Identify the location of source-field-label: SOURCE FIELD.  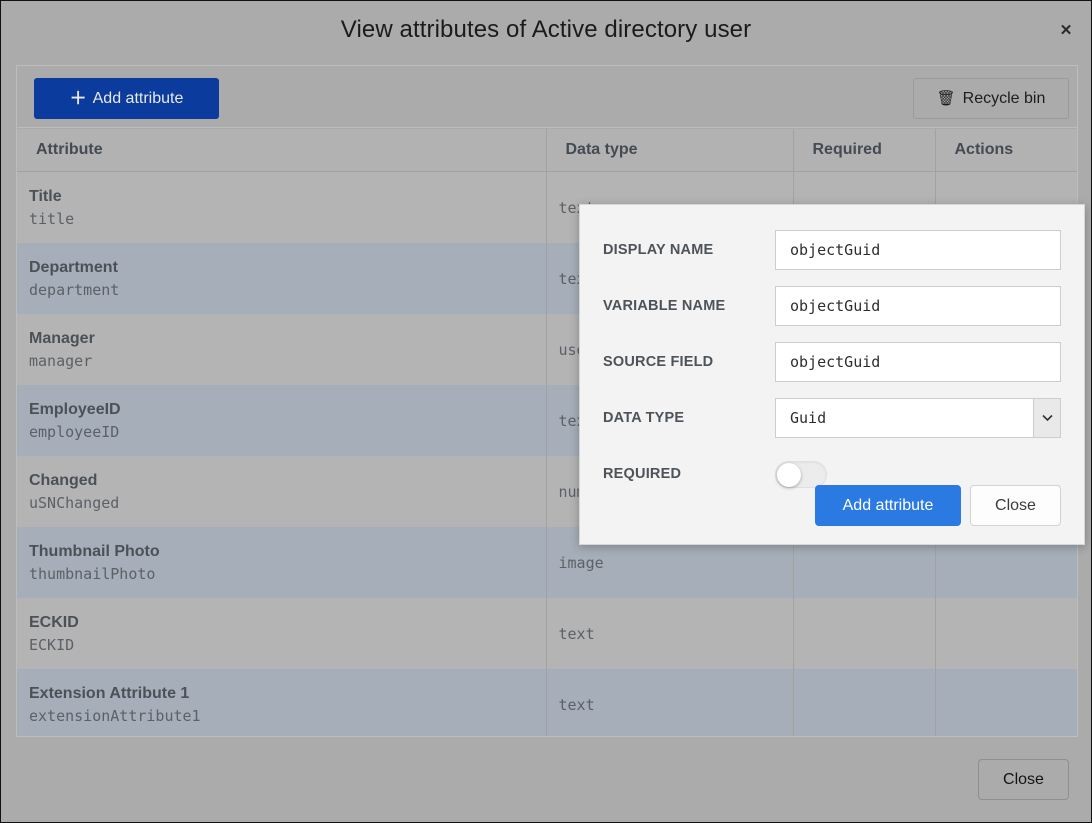
(658, 362).